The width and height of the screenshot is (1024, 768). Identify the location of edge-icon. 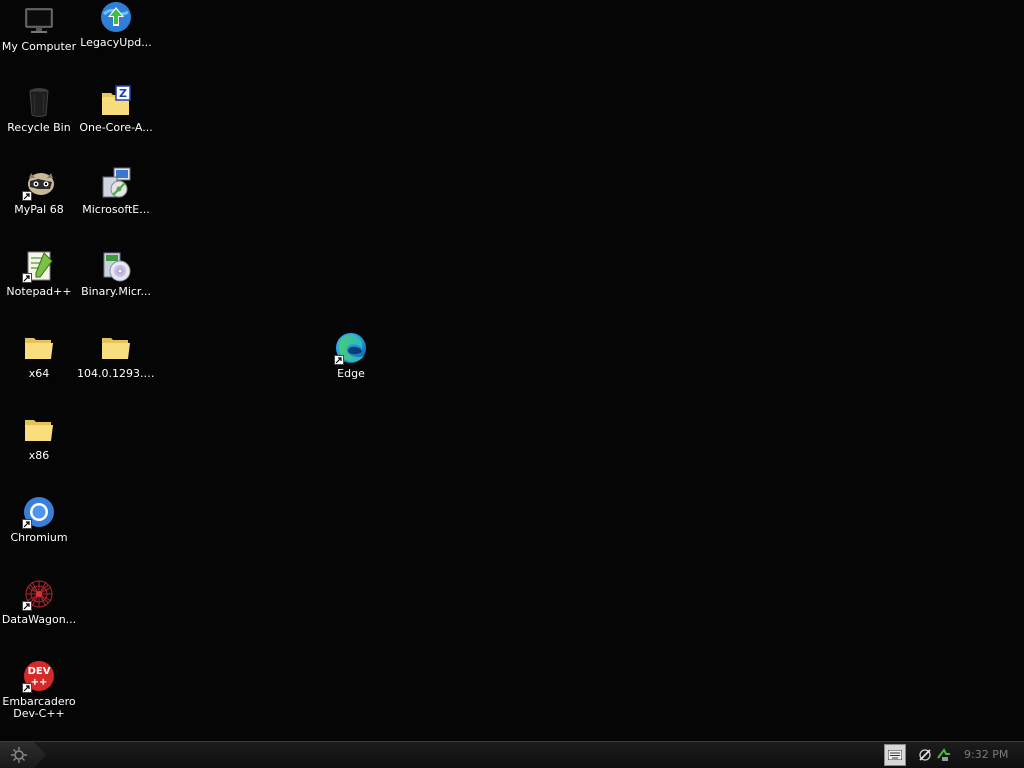
(351, 348).